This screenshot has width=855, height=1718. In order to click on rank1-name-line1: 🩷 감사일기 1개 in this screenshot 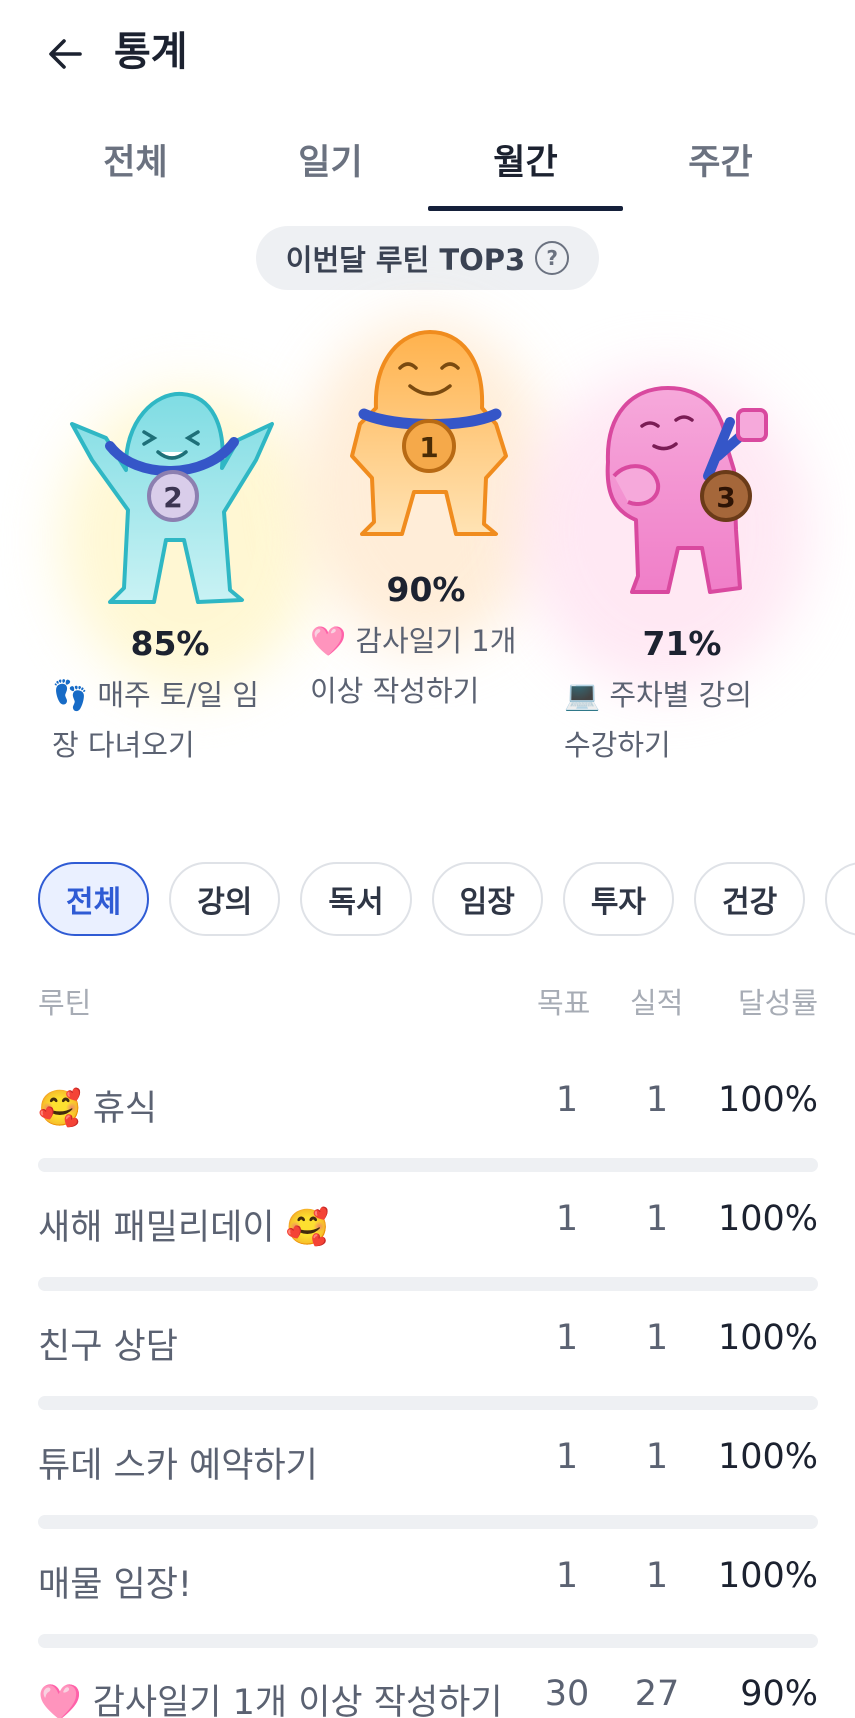, I will do `click(413, 641)`.